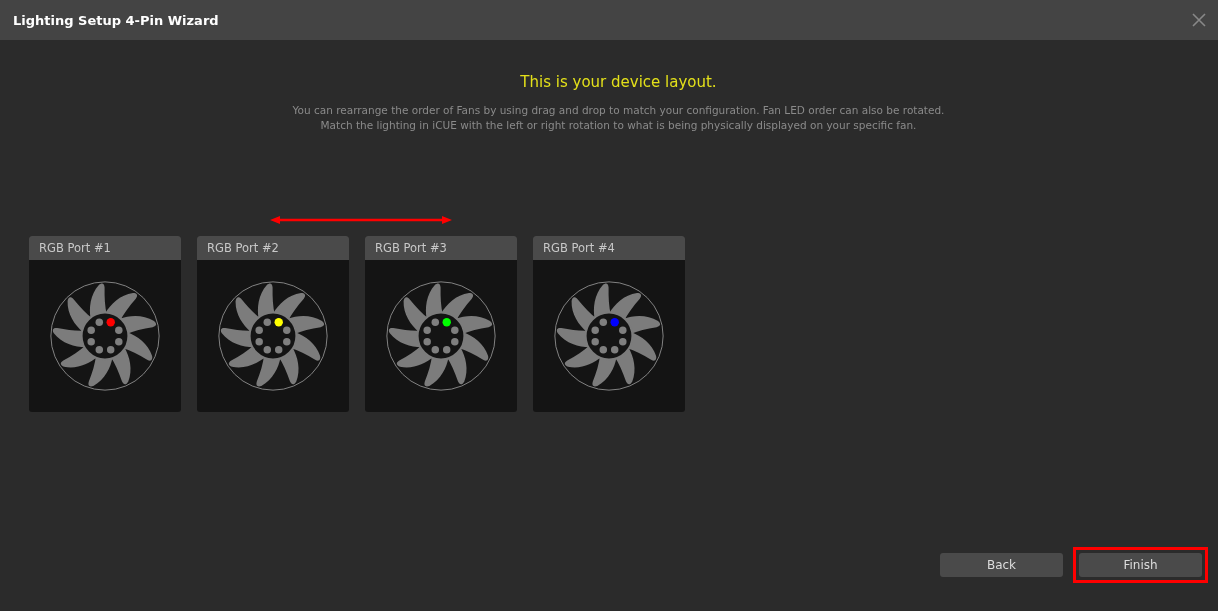  I want to click on port-label: RGB Port #1, so click(105, 248).